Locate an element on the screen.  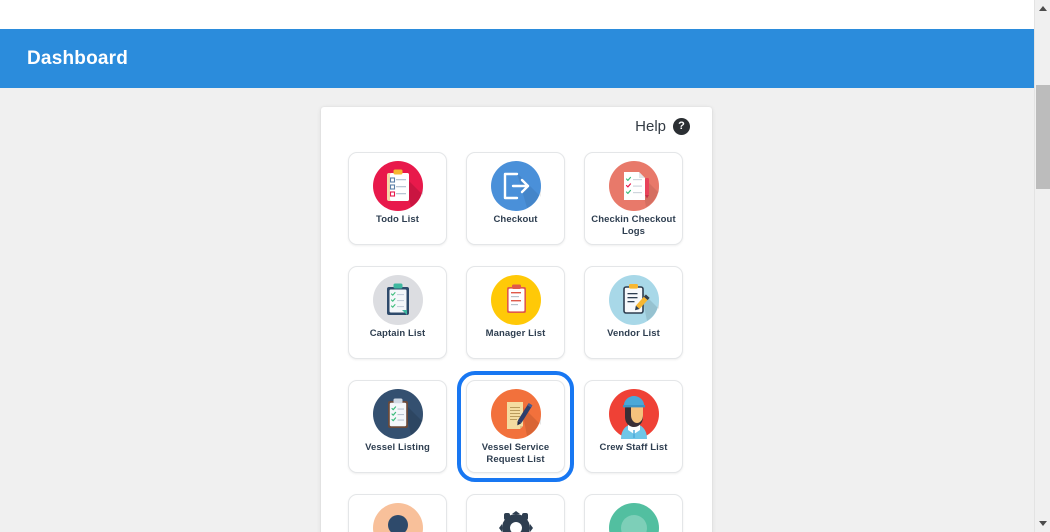
dashboard-tile-todo-list: Todo List is located at coordinates (397, 198).